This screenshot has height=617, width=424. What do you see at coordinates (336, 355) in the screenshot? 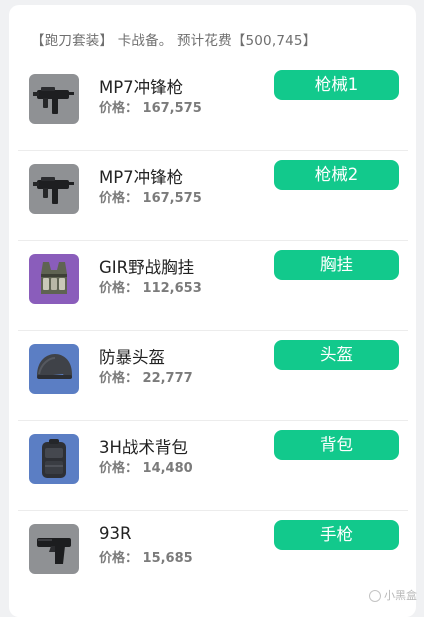
I see `slot-button-helmet: 头盔` at bounding box center [336, 355].